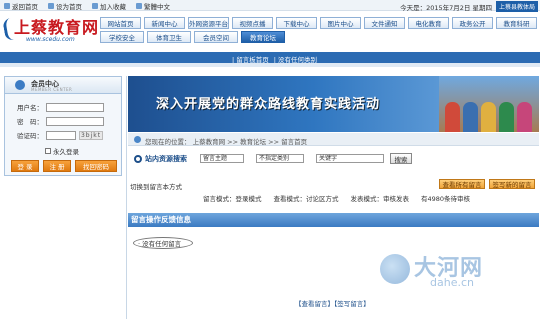 Image resolution: width=540 pixels, height=319 pixels. What do you see at coordinates (350, 158) in the screenshot?
I see `search-keyword-input: 关键字` at bounding box center [350, 158].